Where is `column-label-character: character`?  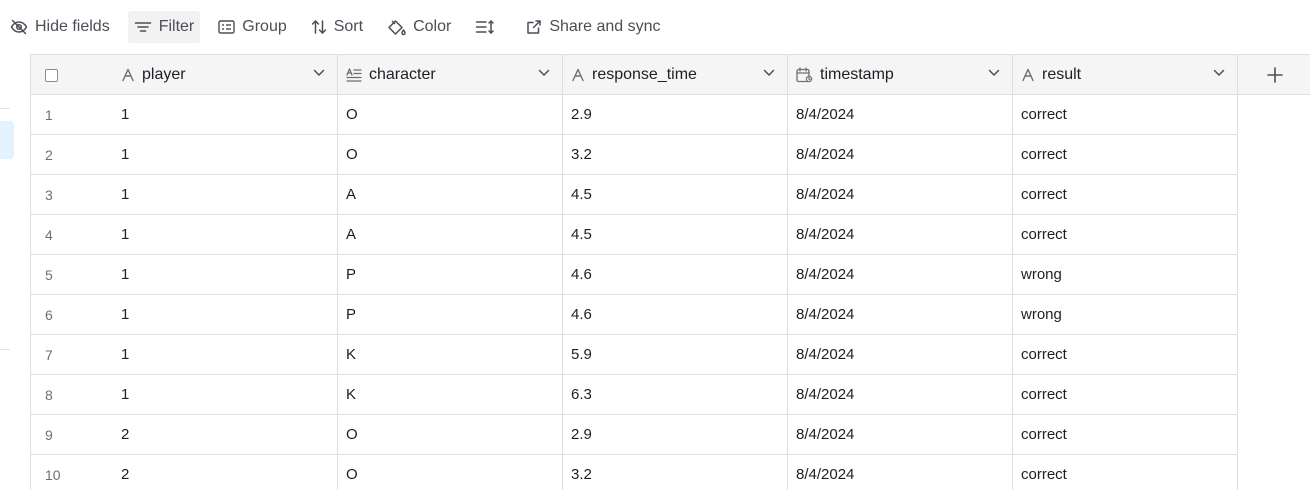 column-label-character: character is located at coordinates (402, 74).